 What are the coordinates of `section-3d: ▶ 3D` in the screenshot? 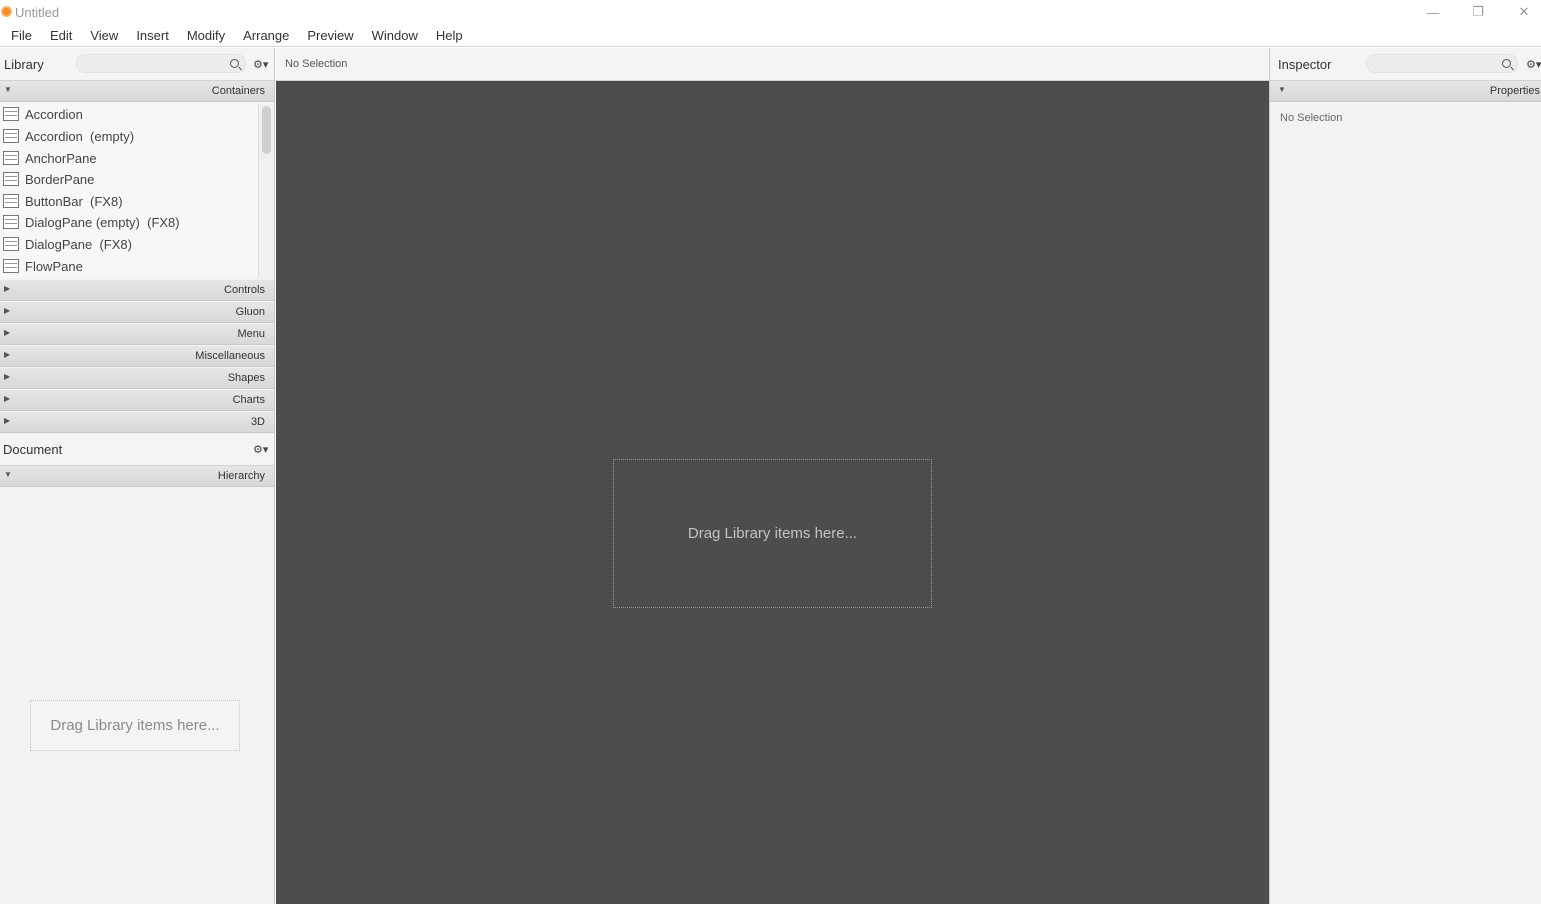 It's located at (137, 422).